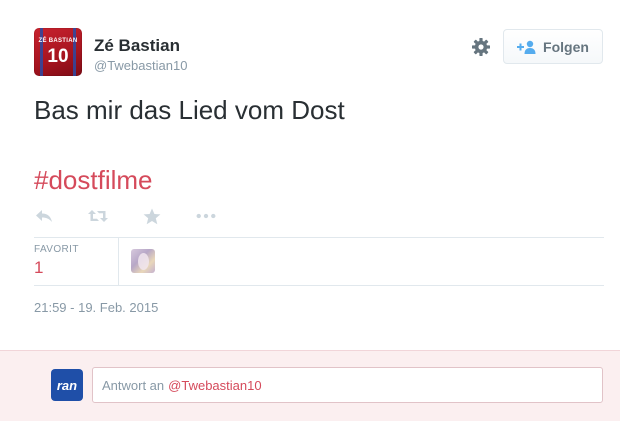 The height and width of the screenshot is (421, 620). I want to click on favorites-label: FAVORIT, so click(56, 249).